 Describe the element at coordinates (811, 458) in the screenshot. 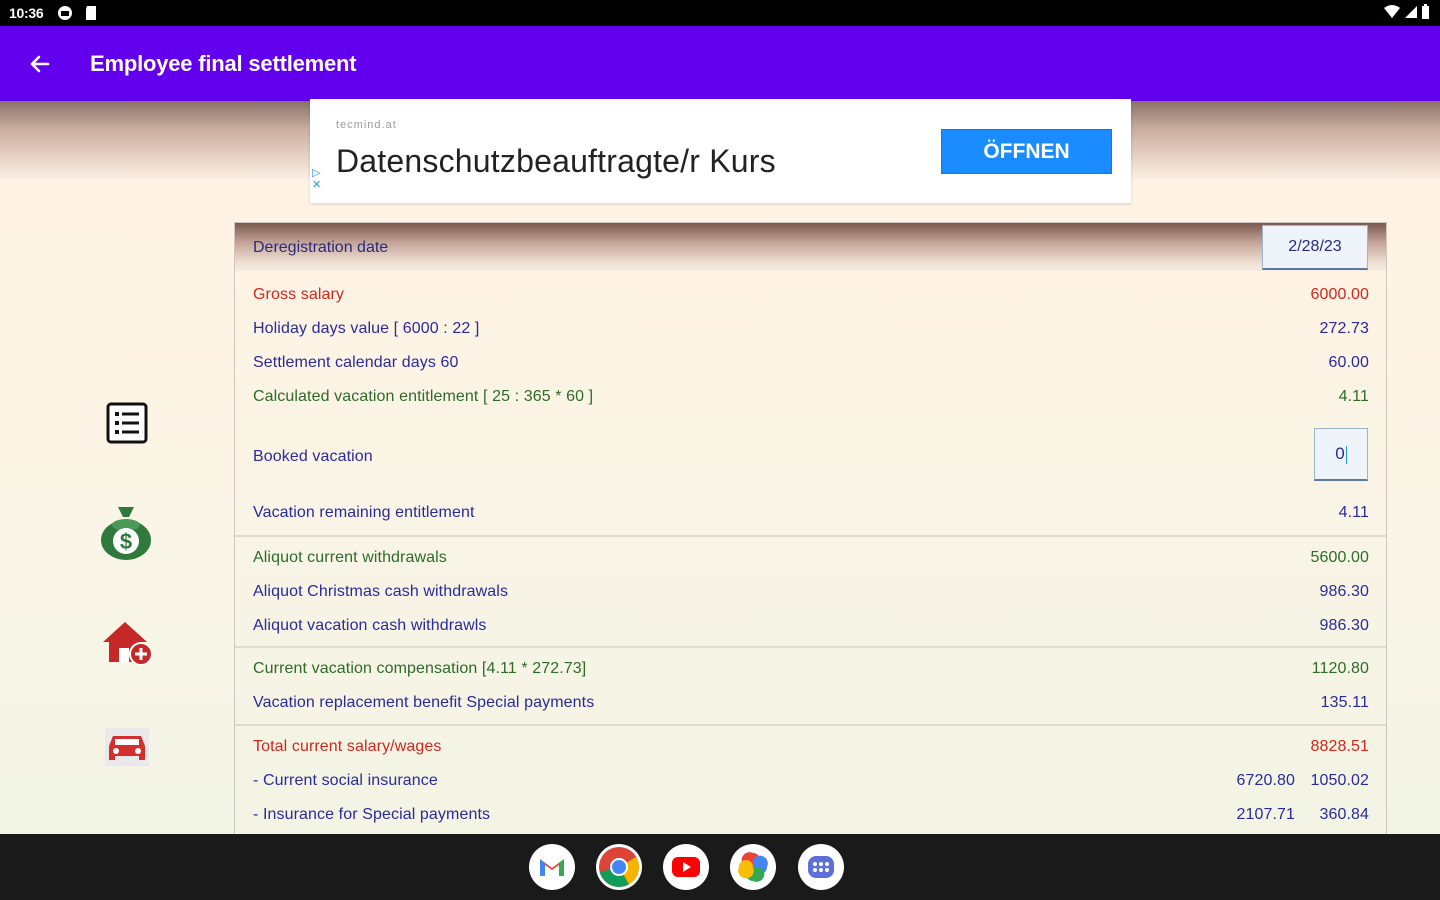

I see `row-booked-vacation: Booked vacation` at that location.